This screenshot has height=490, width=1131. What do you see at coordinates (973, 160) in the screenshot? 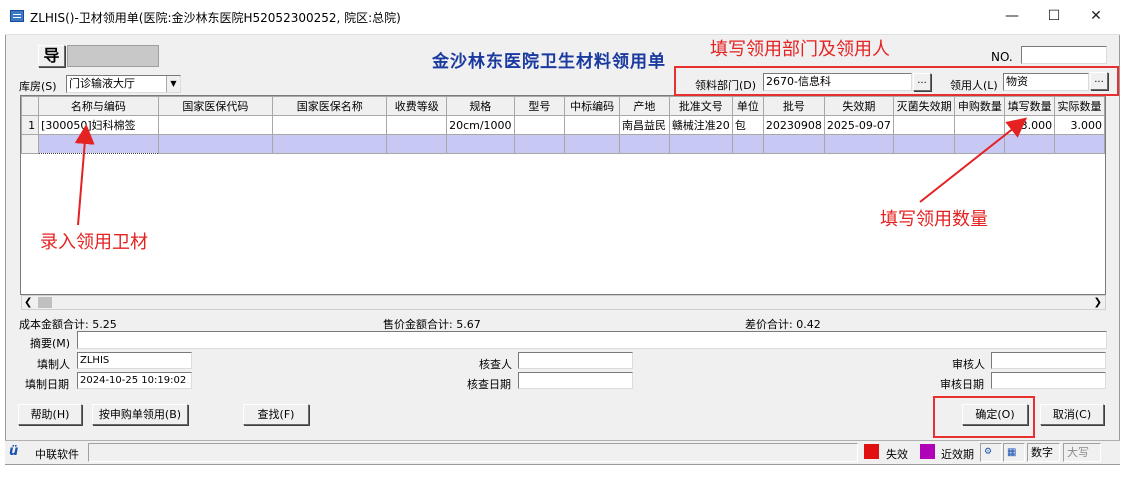
I see `fill-qty-arrow` at bounding box center [973, 160].